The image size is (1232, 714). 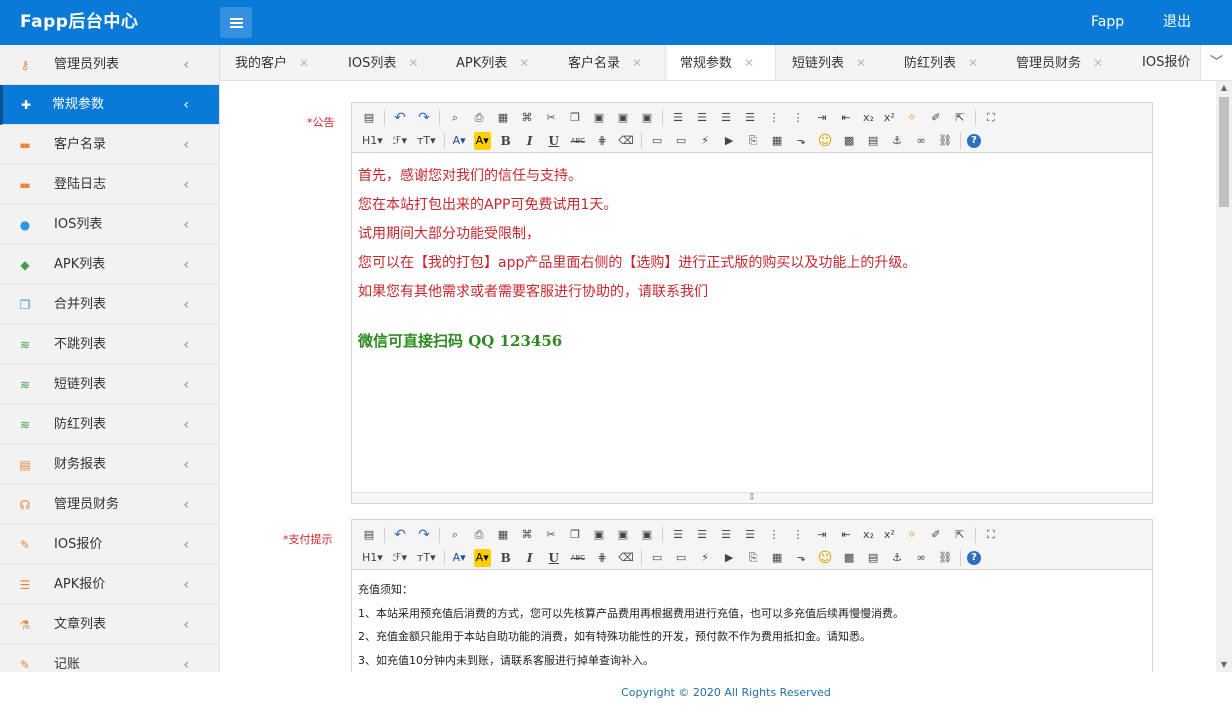 What do you see at coordinates (109, 505) in the screenshot?
I see `sidebar-item: ☊ 管理员财务 ‹` at bounding box center [109, 505].